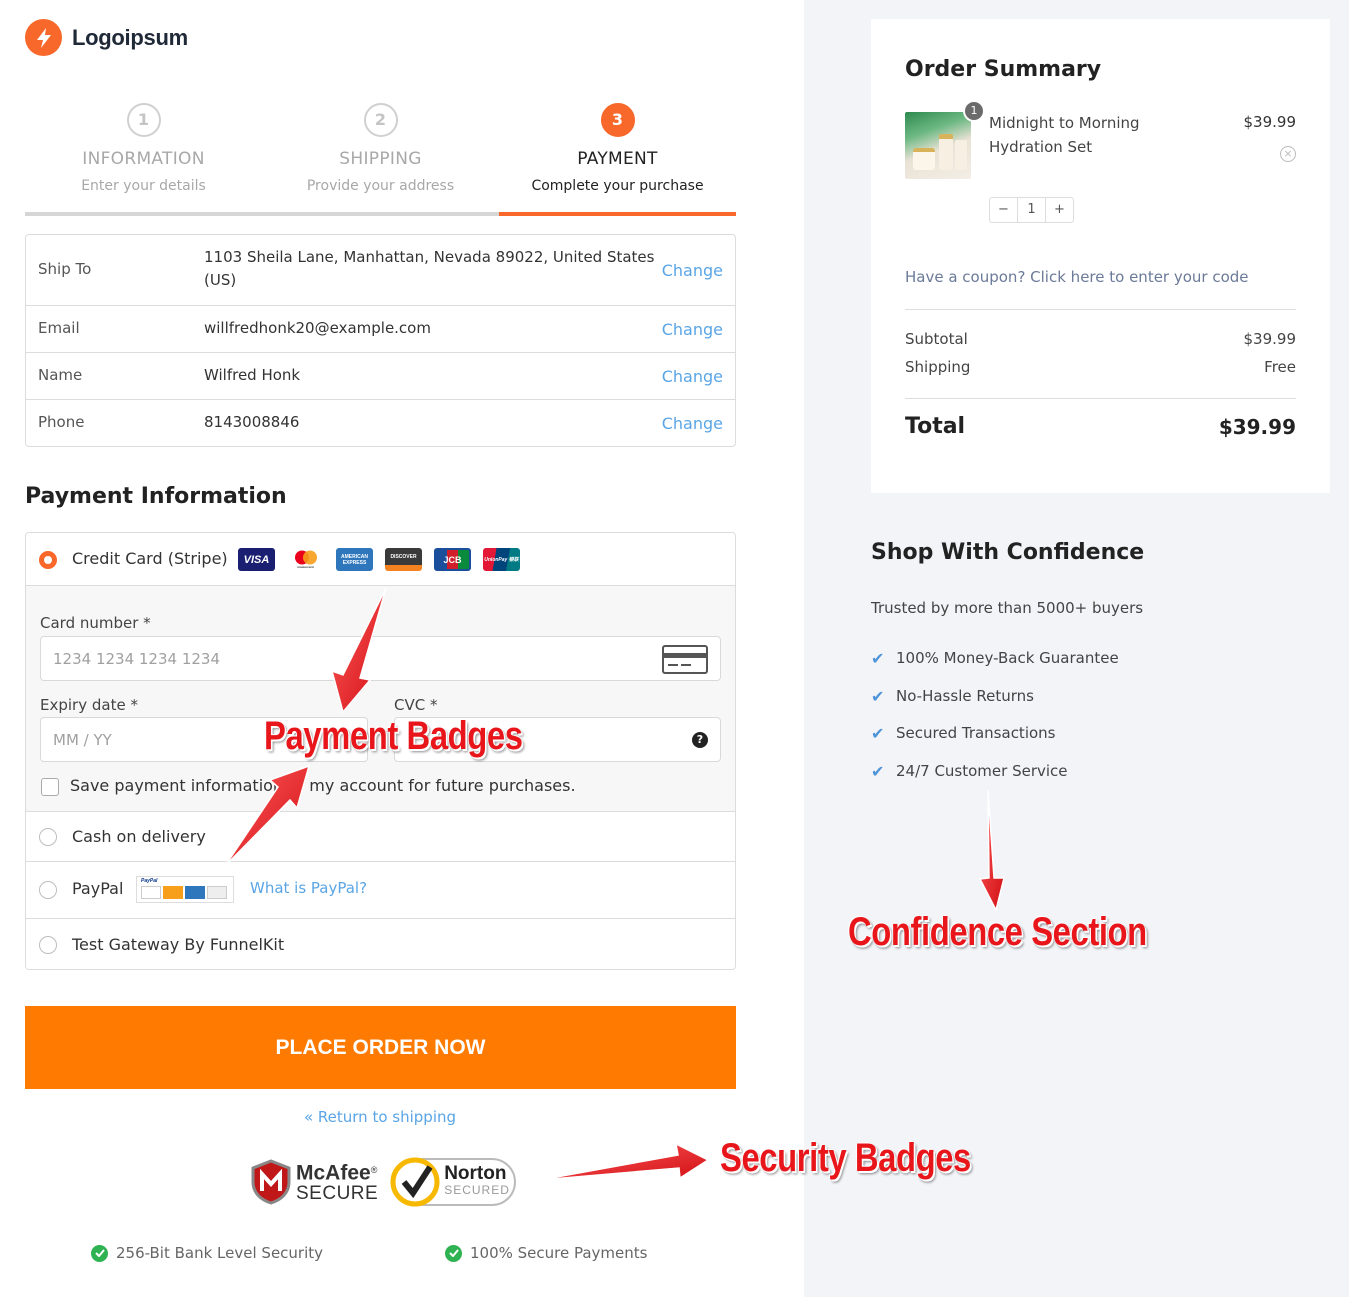  I want to click on payment-option-paypal: PayPal PayPal What is PayPal?, so click(380, 890).